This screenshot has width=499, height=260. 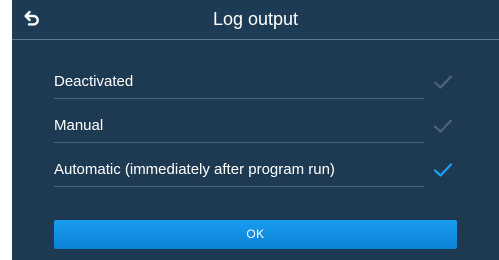 What do you see at coordinates (254, 88) in the screenshot?
I see `option-deactivated: Deactivated` at bounding box center [254, 88].